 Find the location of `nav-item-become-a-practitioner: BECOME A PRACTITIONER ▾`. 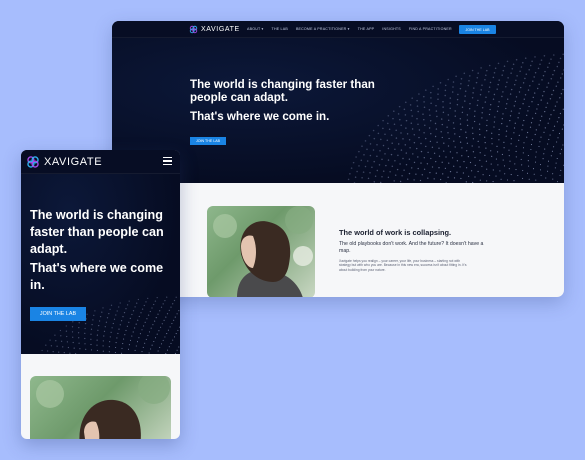

nav-item-become-a-practitioner: BECOME A PRACTITIONER ▾ is located at coordinates (323, 29).